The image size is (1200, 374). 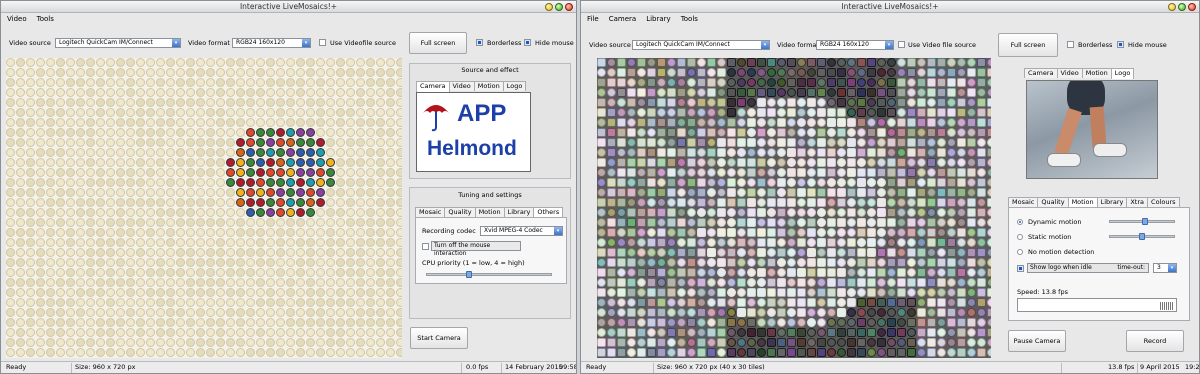 What do you see at coordinates (489, 274) in the screenshot?
I see `cpu-priority-slider` at bounding box center [489, 274].